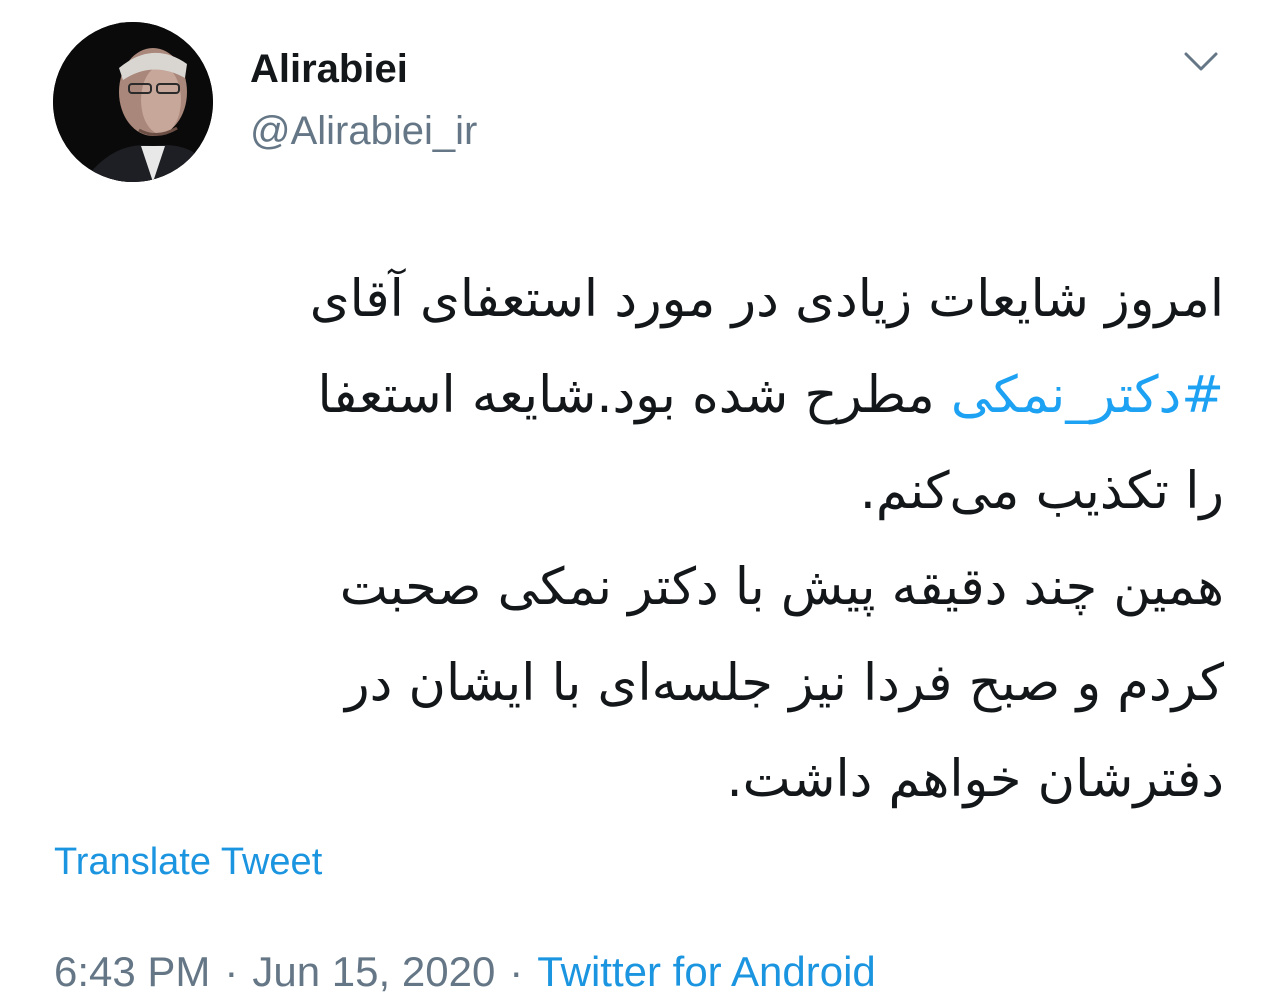 The image size is (1280, 1008). I want to click on tweet-time: 6:43 PM, so click(132, 971).